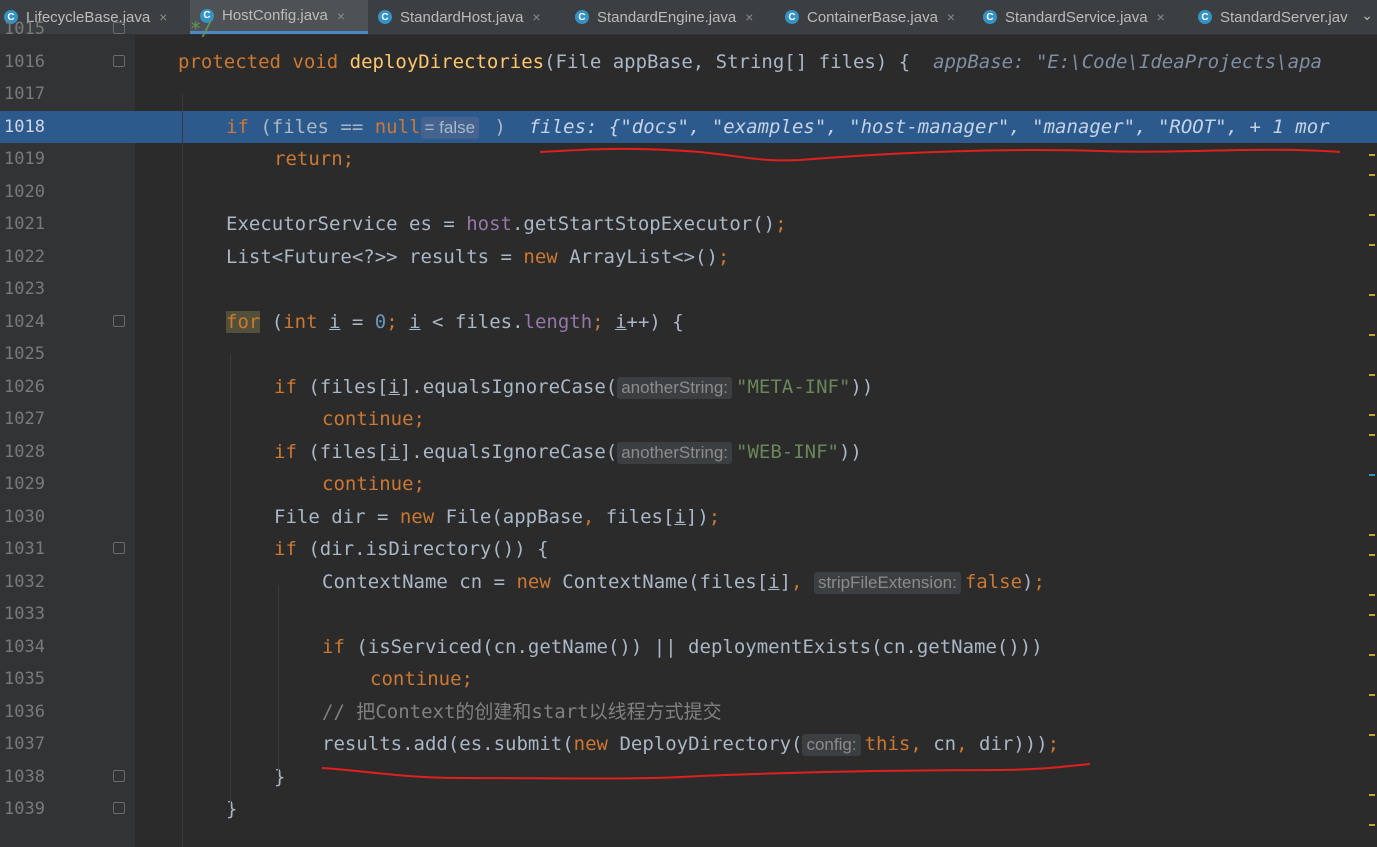 Image resolution: width=1377 pixels, height=847 pixels. Describe the element at coordinates (373, 419) in the screenshot. I see `code-token: continue;` at that location.